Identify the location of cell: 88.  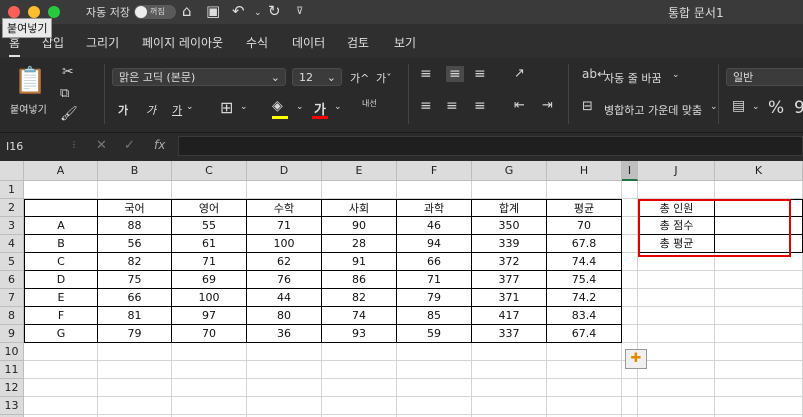
(135, 226).